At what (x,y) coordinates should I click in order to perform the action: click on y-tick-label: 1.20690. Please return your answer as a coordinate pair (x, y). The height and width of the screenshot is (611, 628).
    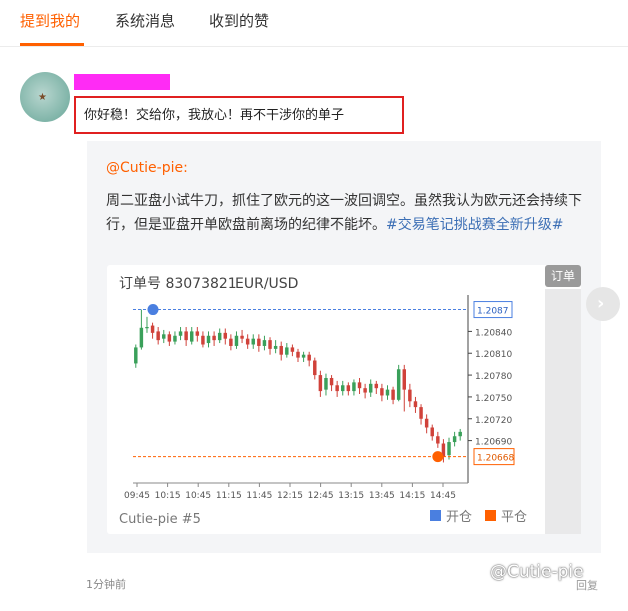
    Looking at the image, I should click on (493, 443).